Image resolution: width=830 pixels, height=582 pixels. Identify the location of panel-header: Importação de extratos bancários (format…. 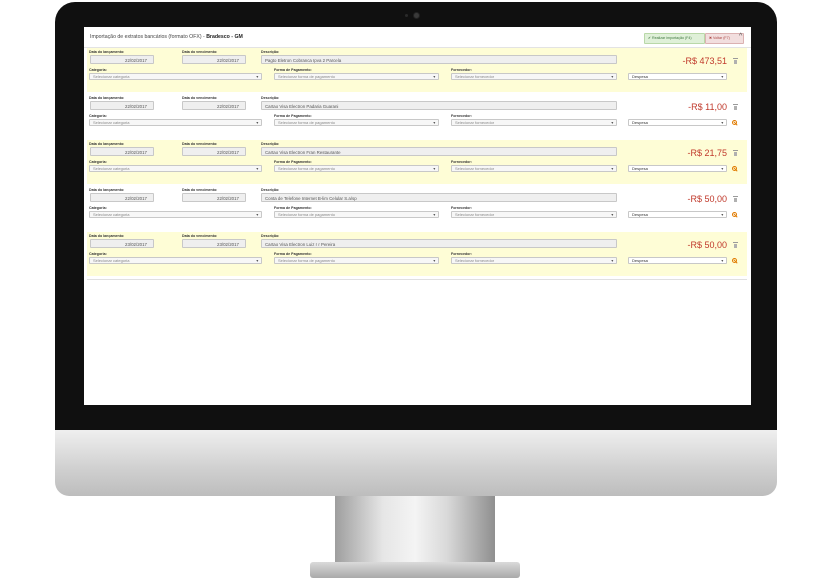
(417, 37).